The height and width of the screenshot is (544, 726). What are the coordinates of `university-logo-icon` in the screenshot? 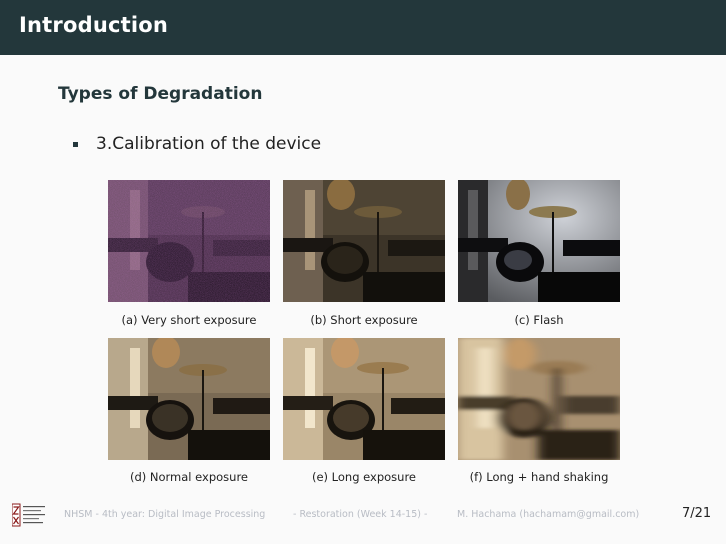 It's located at (29, 515).